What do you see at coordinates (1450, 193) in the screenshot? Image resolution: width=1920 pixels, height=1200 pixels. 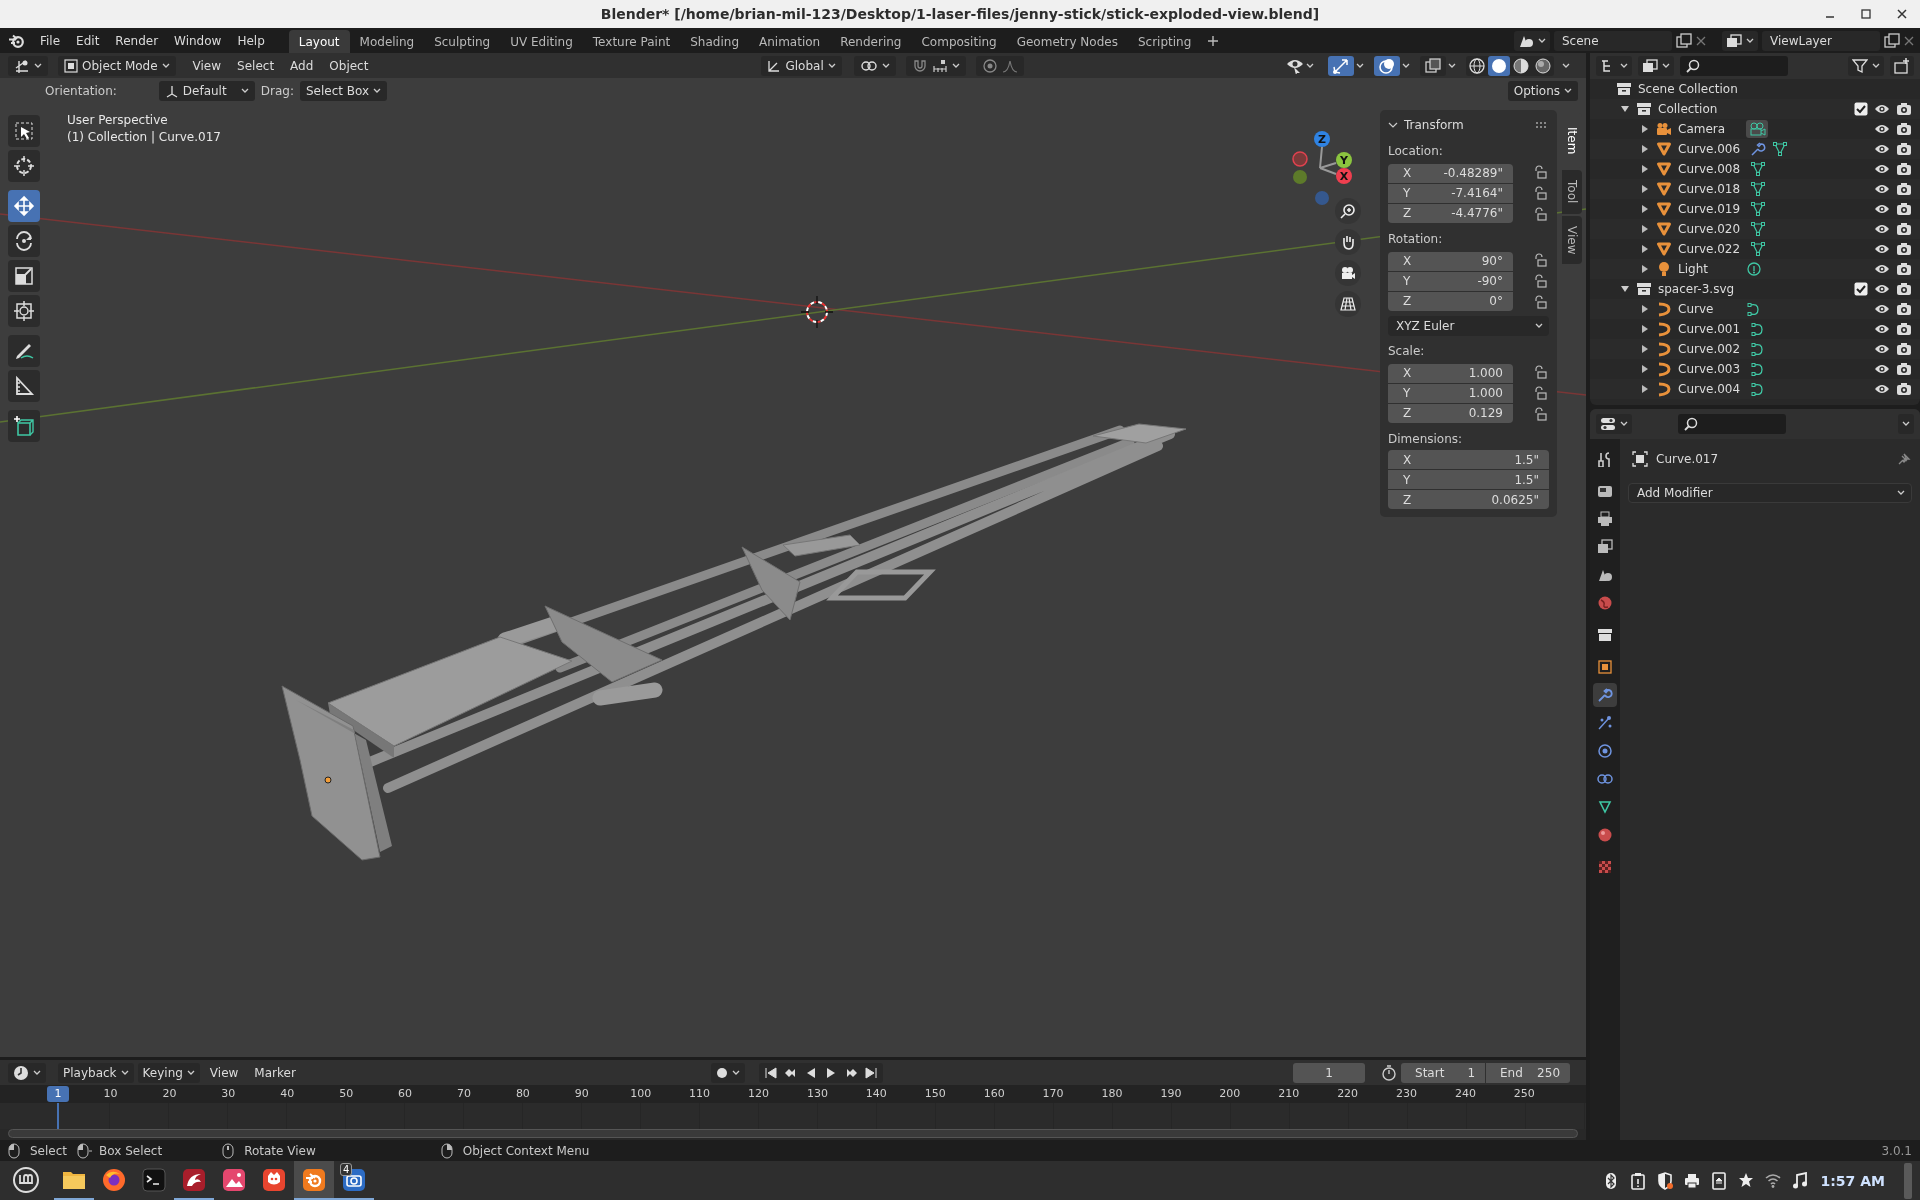 I see `number-field: Y -7.4164"` at bounding box center [1450, 193].